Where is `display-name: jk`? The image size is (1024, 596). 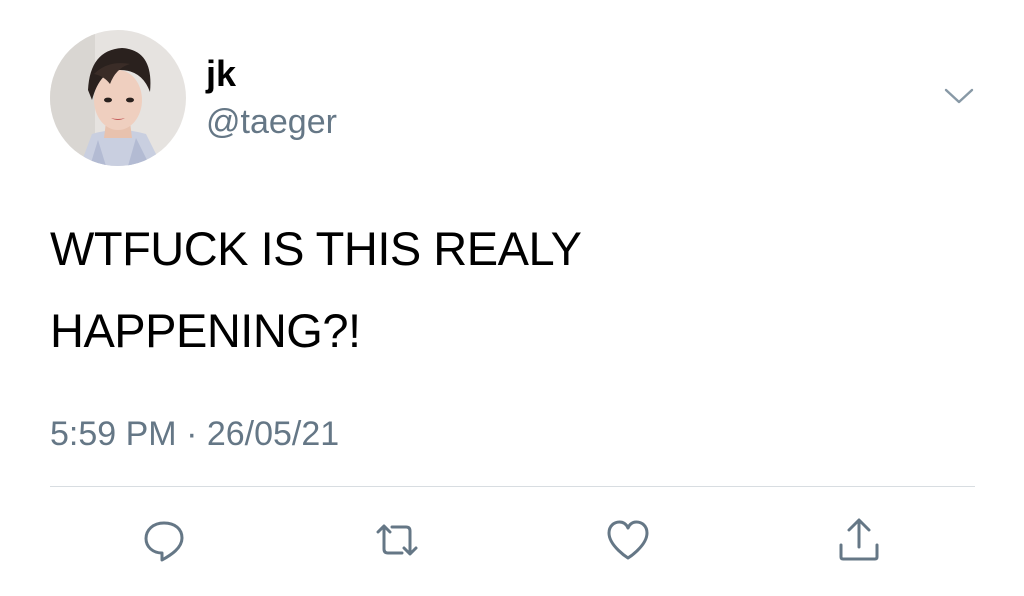
display-name: jk is located at coordinates (221, 74).